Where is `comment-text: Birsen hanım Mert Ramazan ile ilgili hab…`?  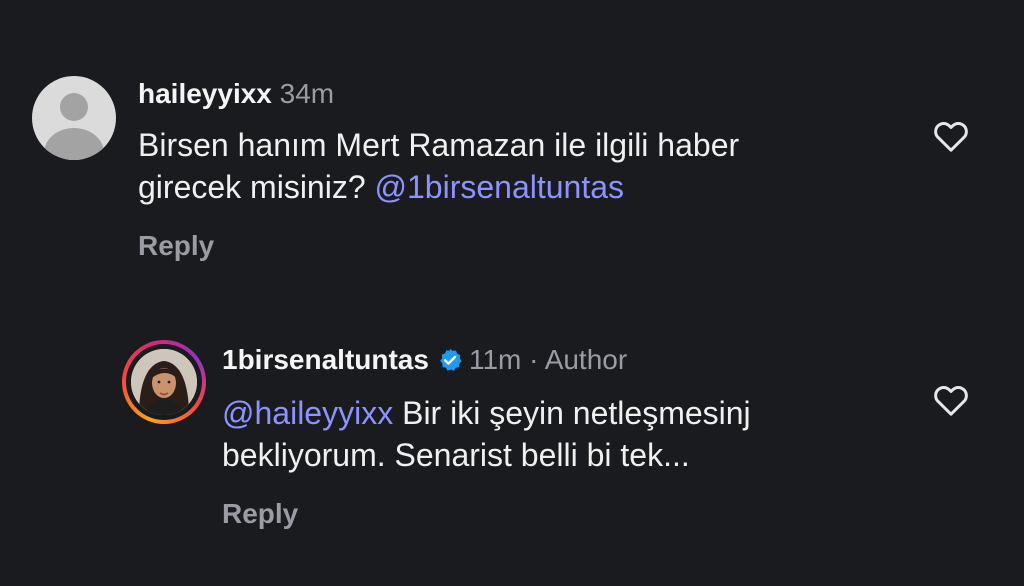
comment-text: Birsen hanım Mert Ramazan ile ilgili hab… is located at coordinates (438, 166).